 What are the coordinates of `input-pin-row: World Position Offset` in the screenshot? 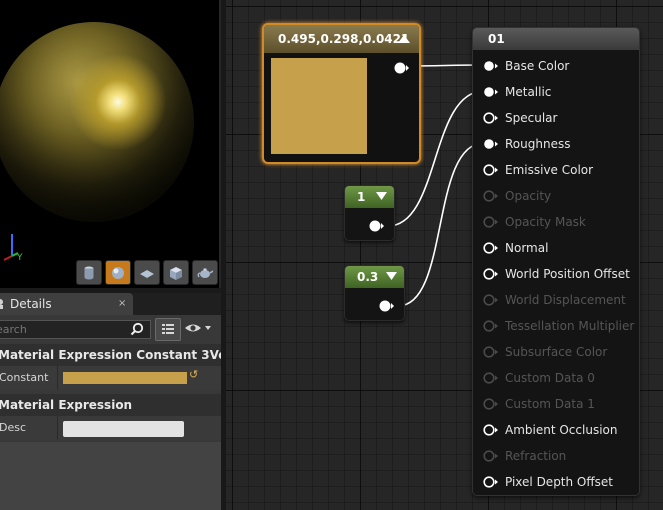 It's located at (558, 274).